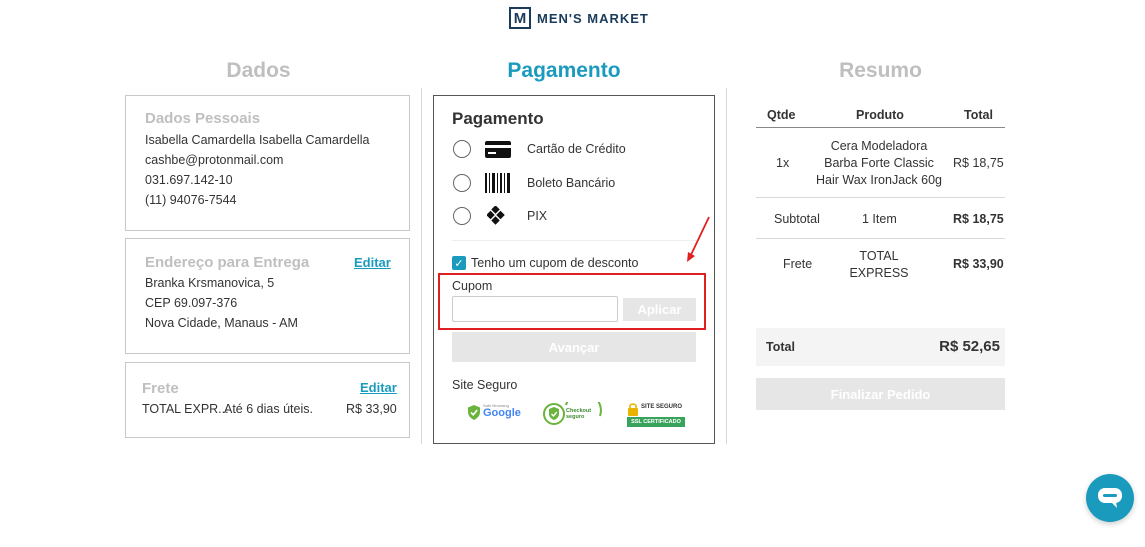 The image size is (1145, 547). I want to click on frete-method: TOTAL EXPRESS, so click(879, 264).